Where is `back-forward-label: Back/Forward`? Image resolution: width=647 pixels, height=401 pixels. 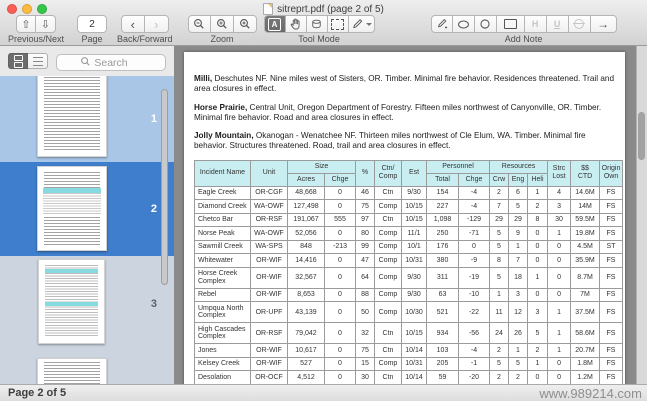
back-forward-label: Back/Forward is located at coordinates (145, 39).